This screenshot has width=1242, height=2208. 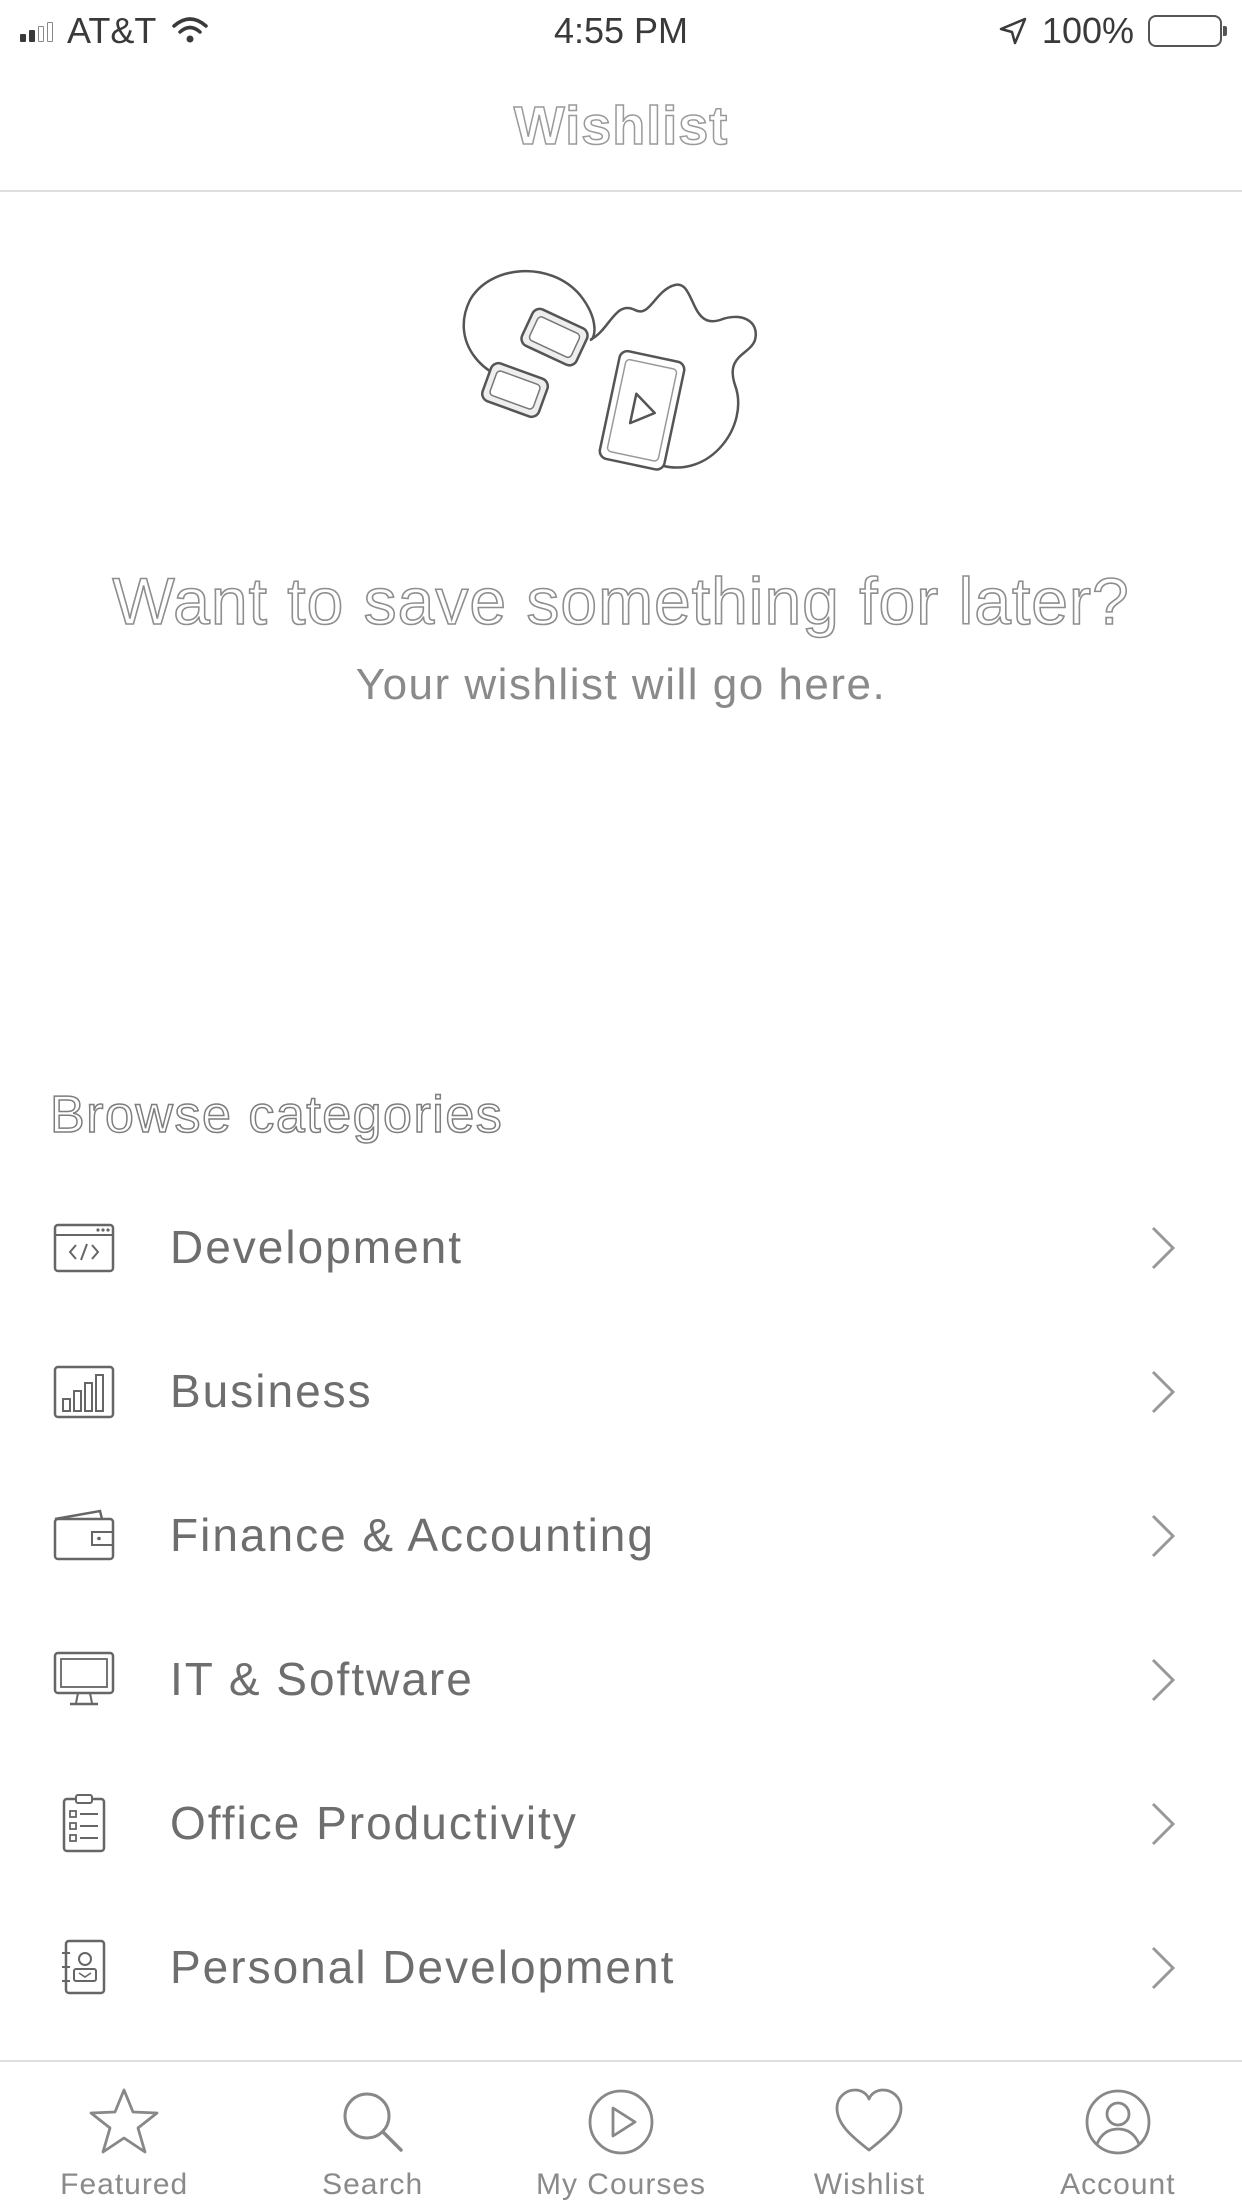 I want to click on code-window-icon, so click(x=84, y=1248).